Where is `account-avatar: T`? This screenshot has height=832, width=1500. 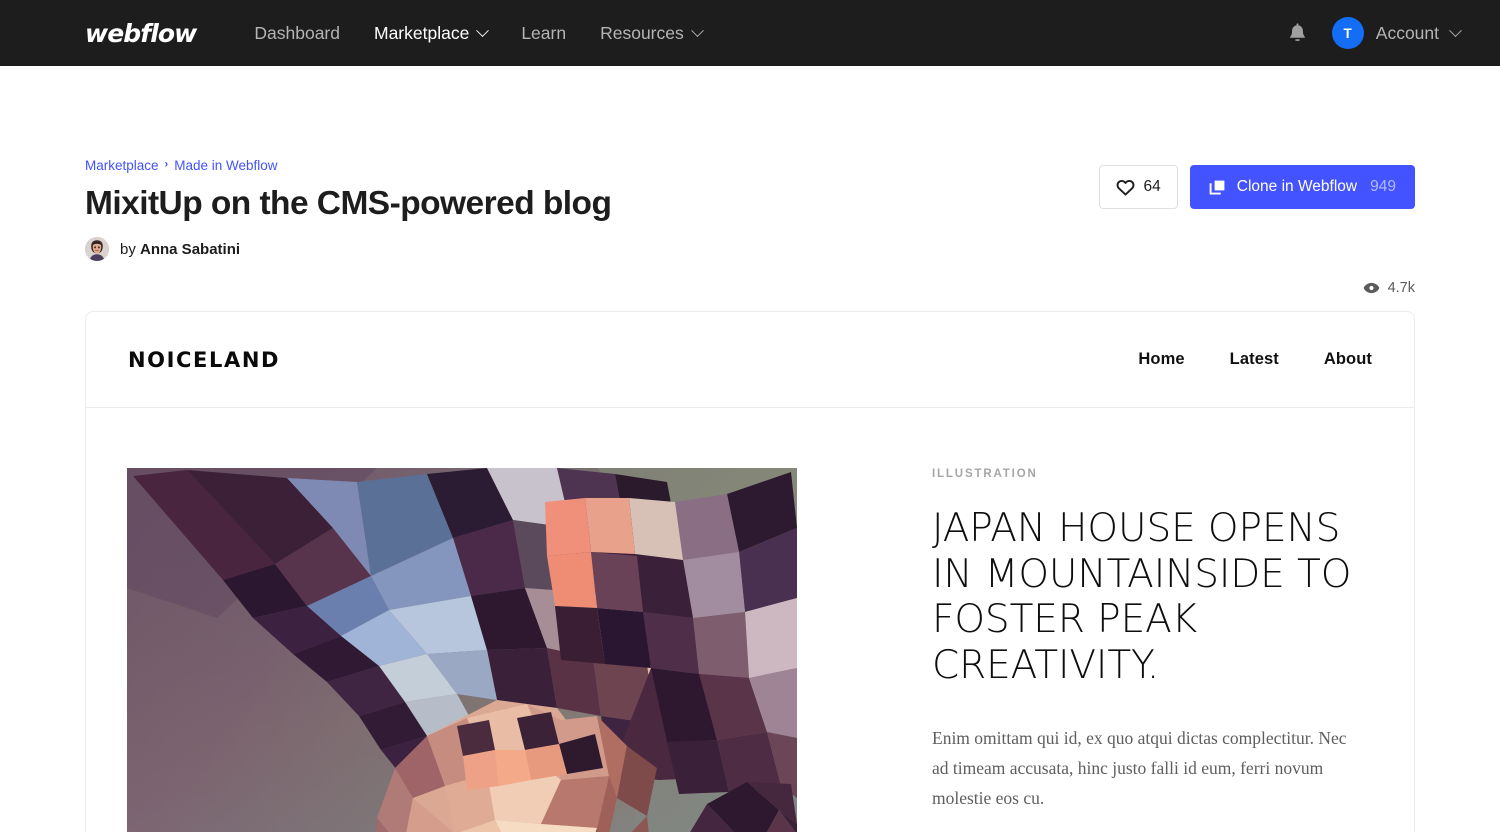
account-avatar: T is located at coordinates (1347, 33).